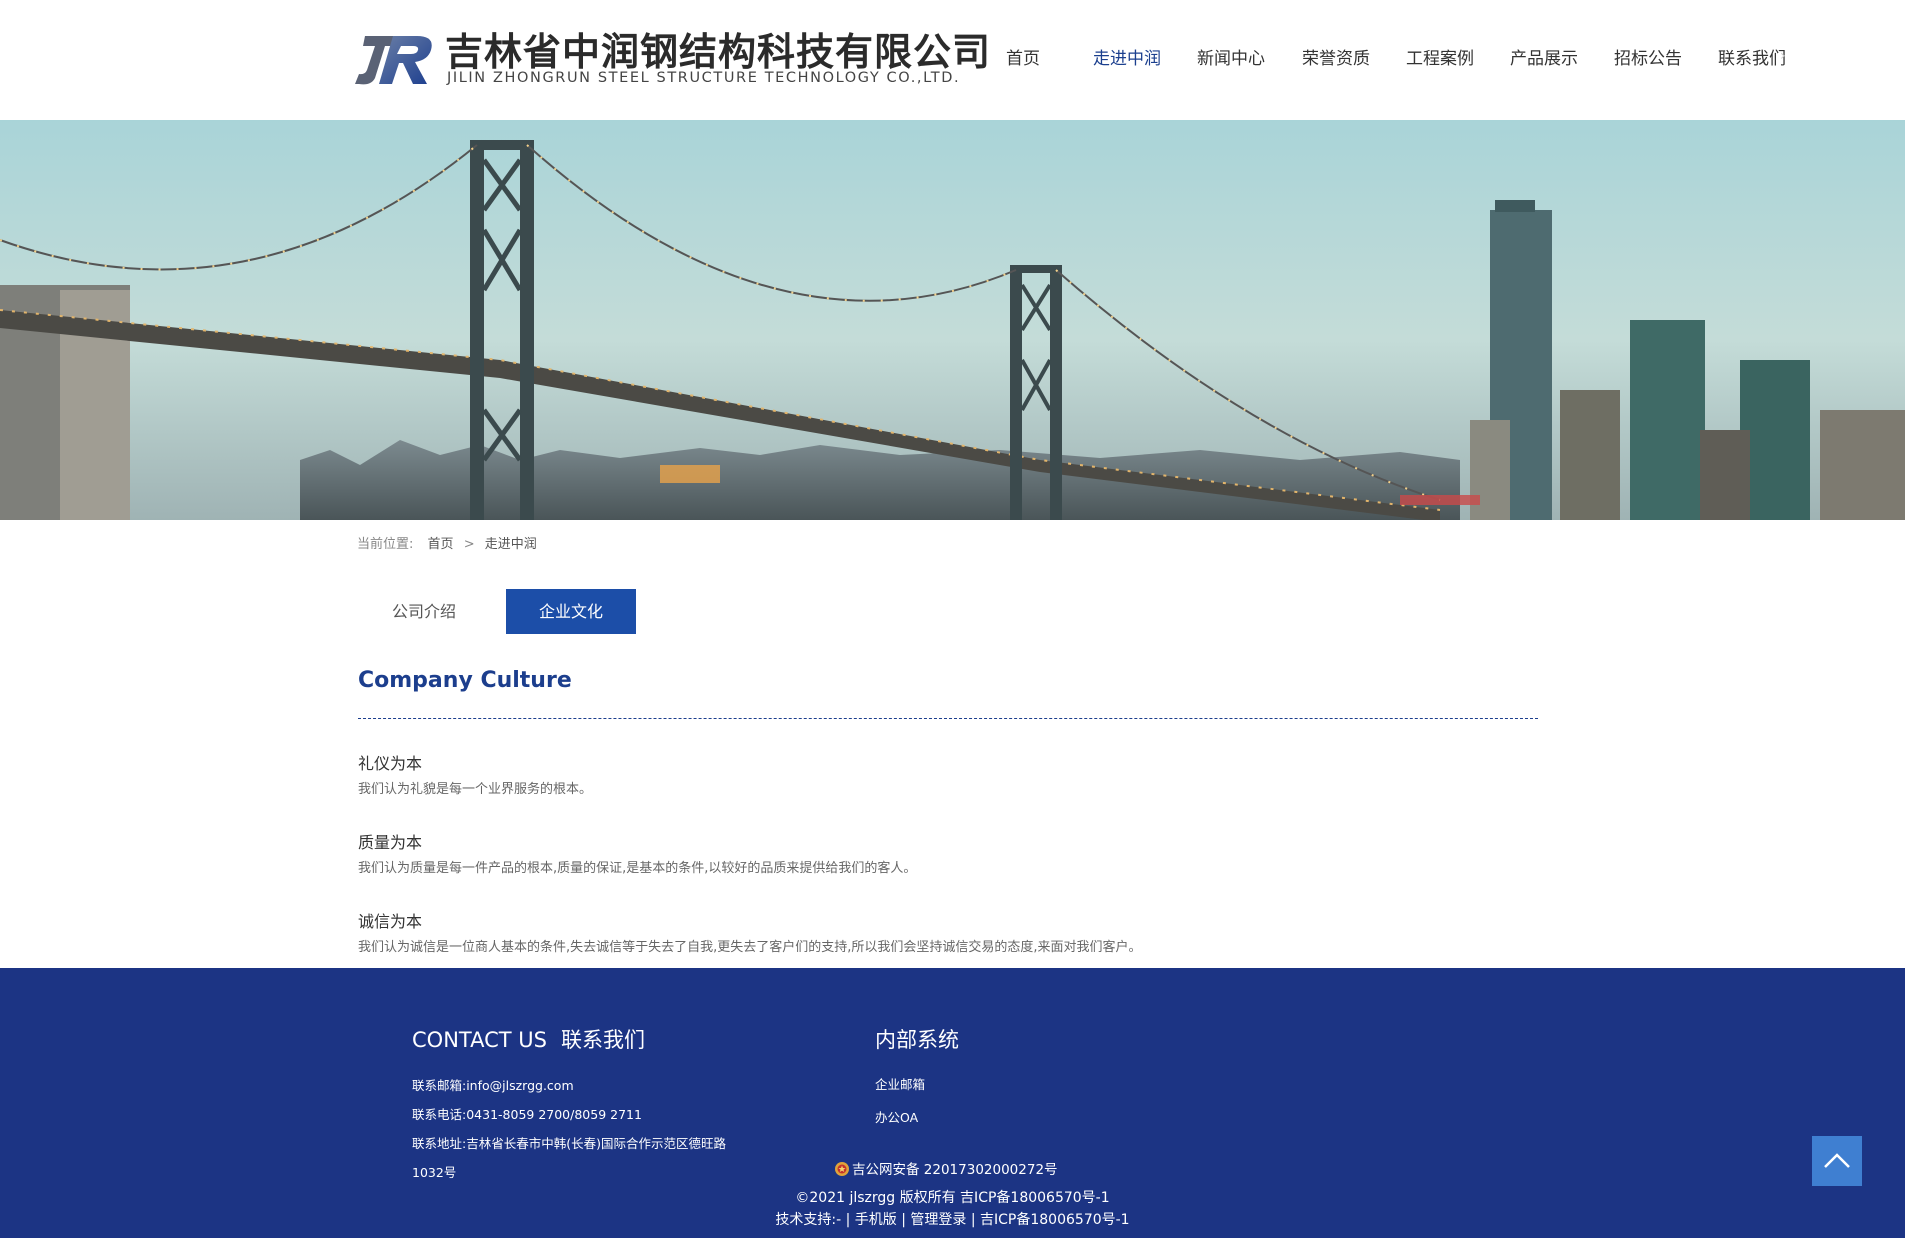  Describe the element at coordinates (1023, 56) in the screenshot. I see `nav-item-home: 首页` at that location.